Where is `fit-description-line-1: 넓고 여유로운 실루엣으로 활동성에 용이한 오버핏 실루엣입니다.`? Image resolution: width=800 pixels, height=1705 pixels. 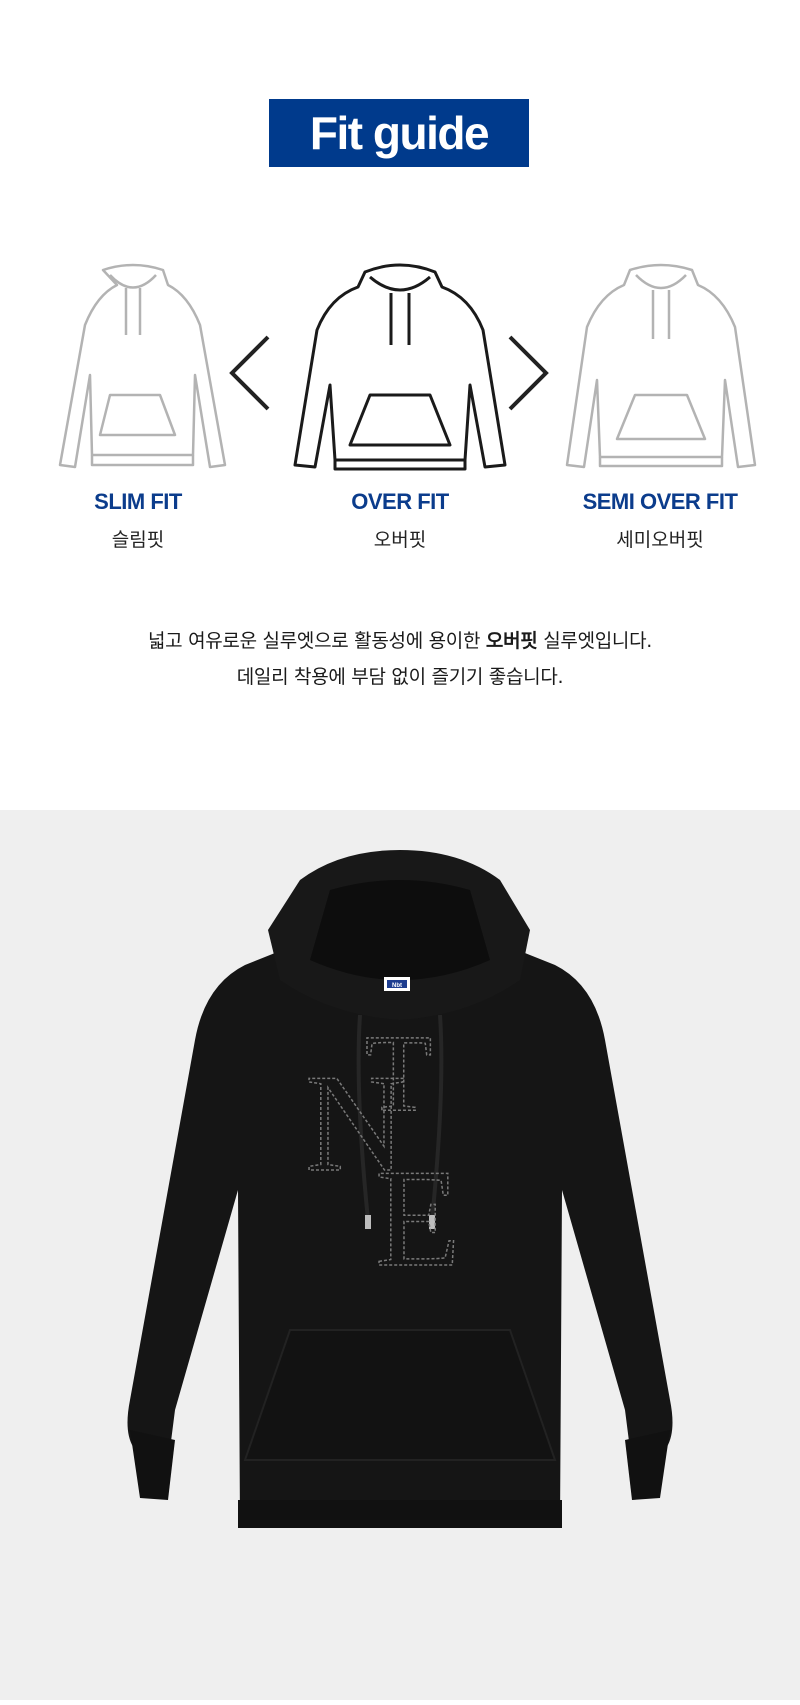 fit-description-line-1: 넓고 여유로운 실루엣으로 활동성에 용이한 오버핏 실루엣입니다. is located at coordinates (400, 639).